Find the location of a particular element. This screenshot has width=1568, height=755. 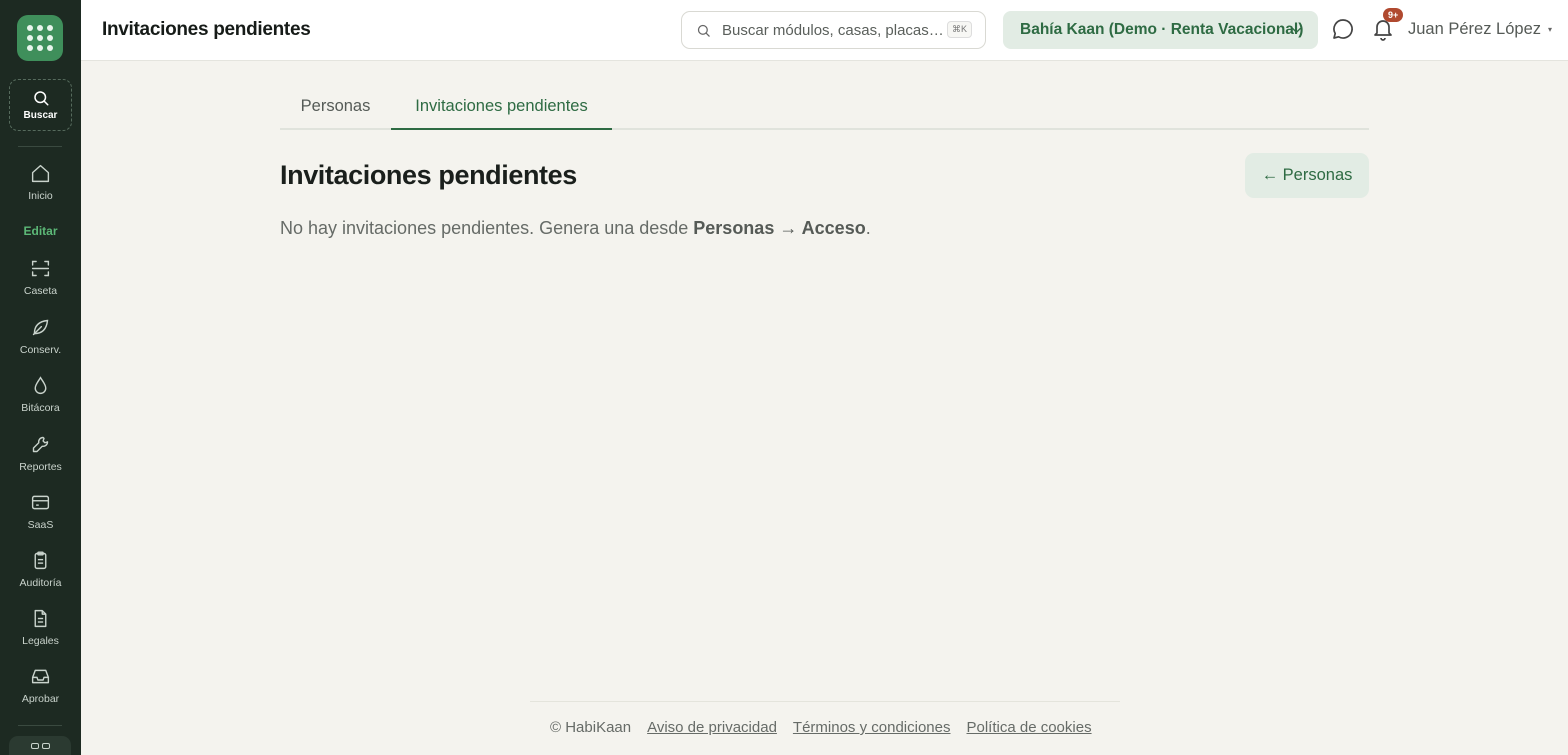

sidebar-search-label: Buscar is located at coordinates (40, 115).